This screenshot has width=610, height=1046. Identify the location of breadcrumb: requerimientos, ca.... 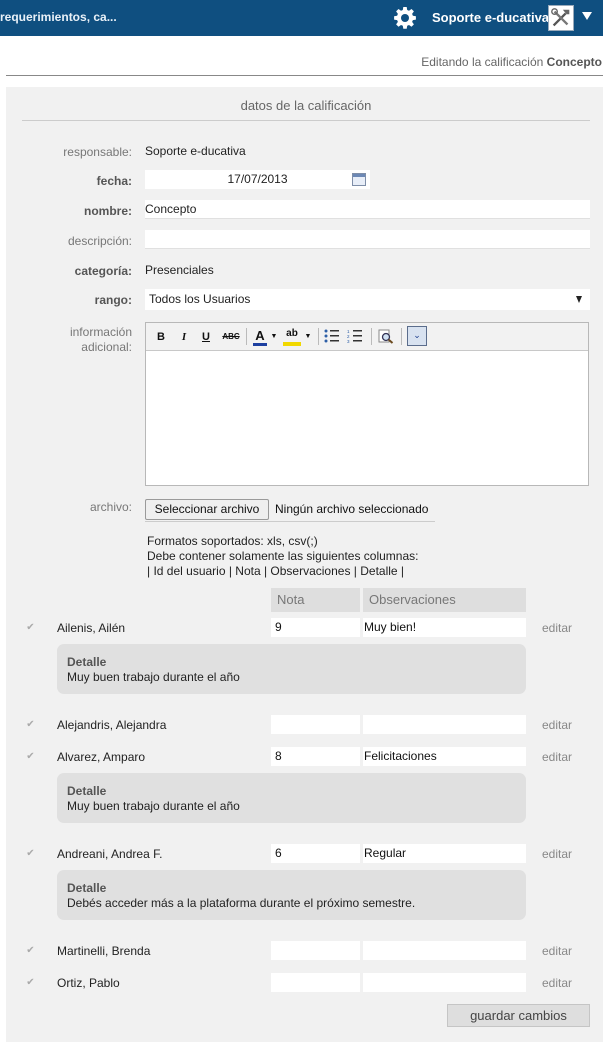
(58, 17).